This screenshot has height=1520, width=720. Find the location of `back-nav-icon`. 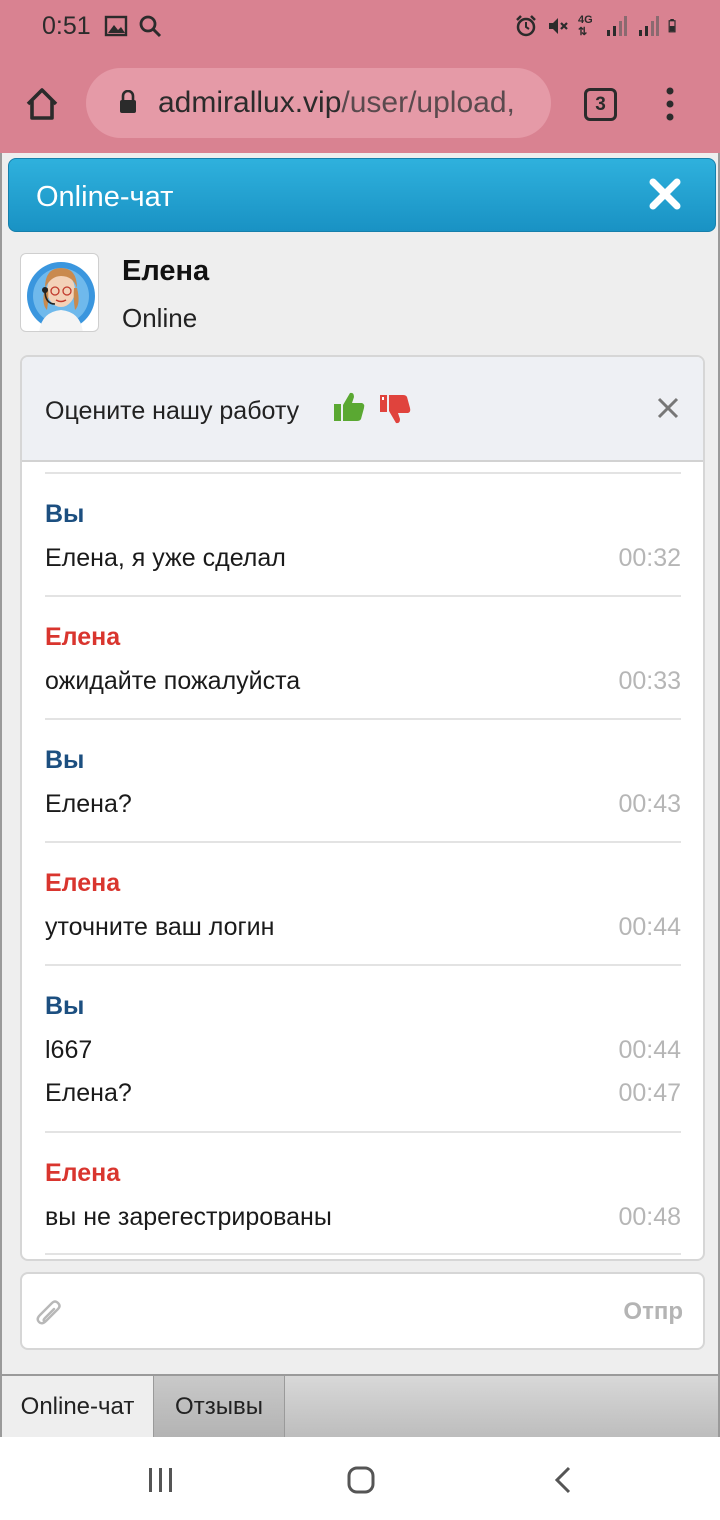

back-nav-icon is located at coordinates (563, 1480).